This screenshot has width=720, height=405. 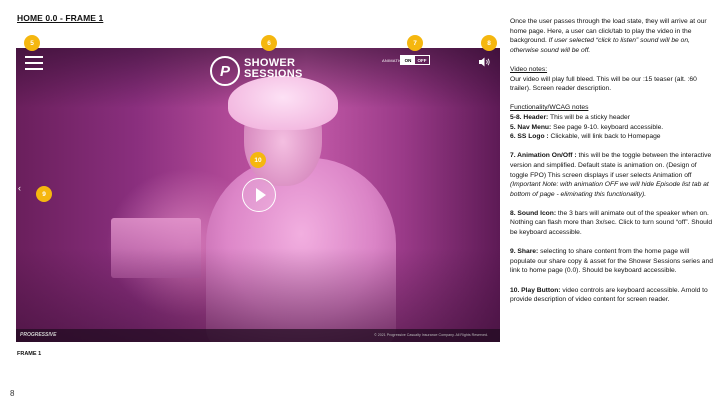 I want to click on toggle-on: ON, so click(x=408, y=60).